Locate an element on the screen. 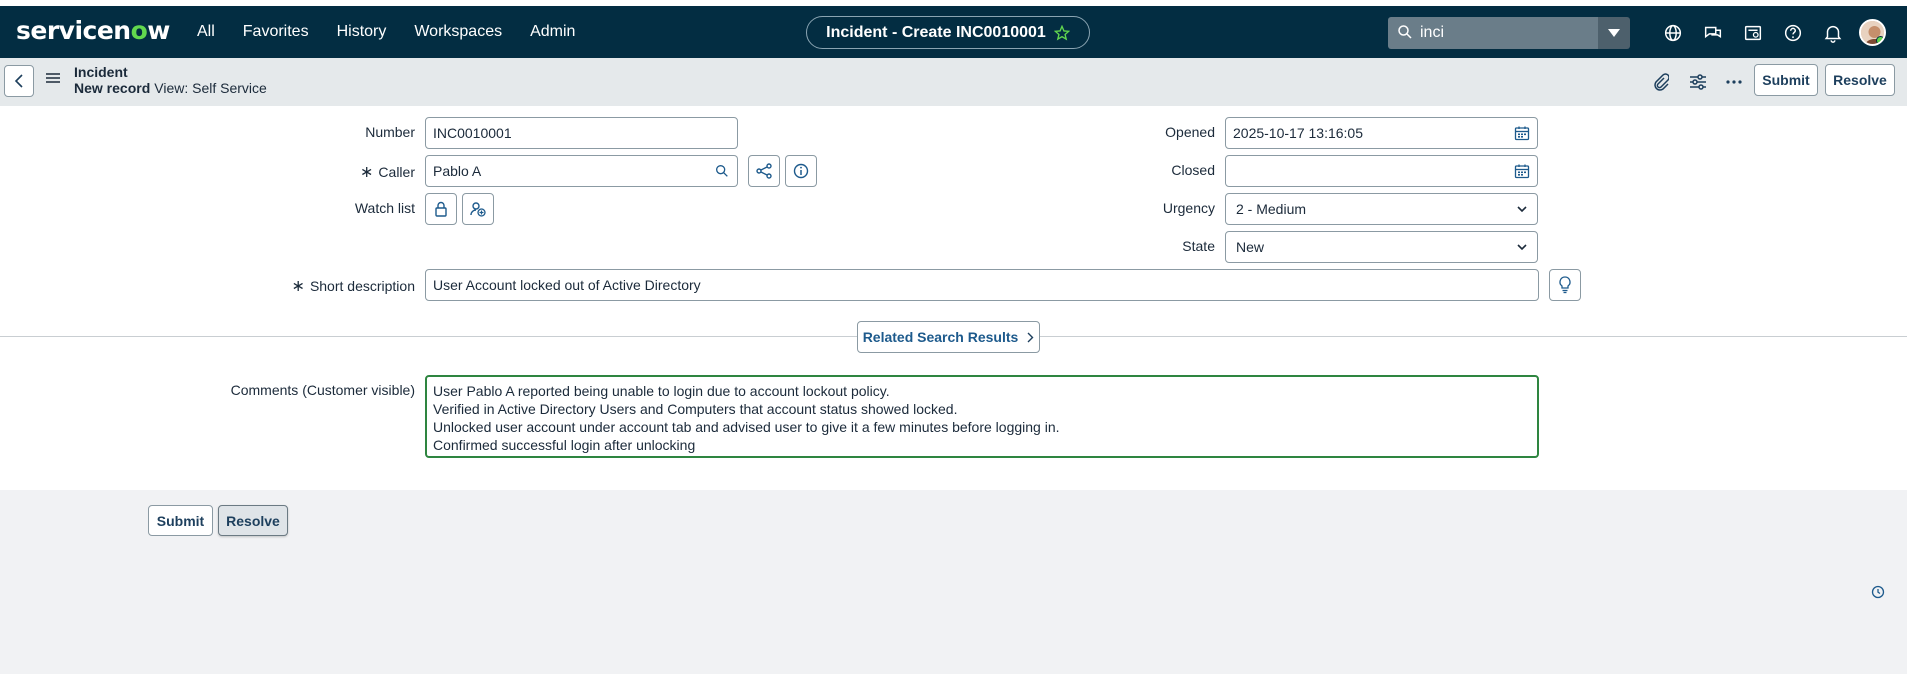 The width and height of the screenshot is (1907, 674). footer-resolve-button: Resolve is located at coordinates (253, 520).